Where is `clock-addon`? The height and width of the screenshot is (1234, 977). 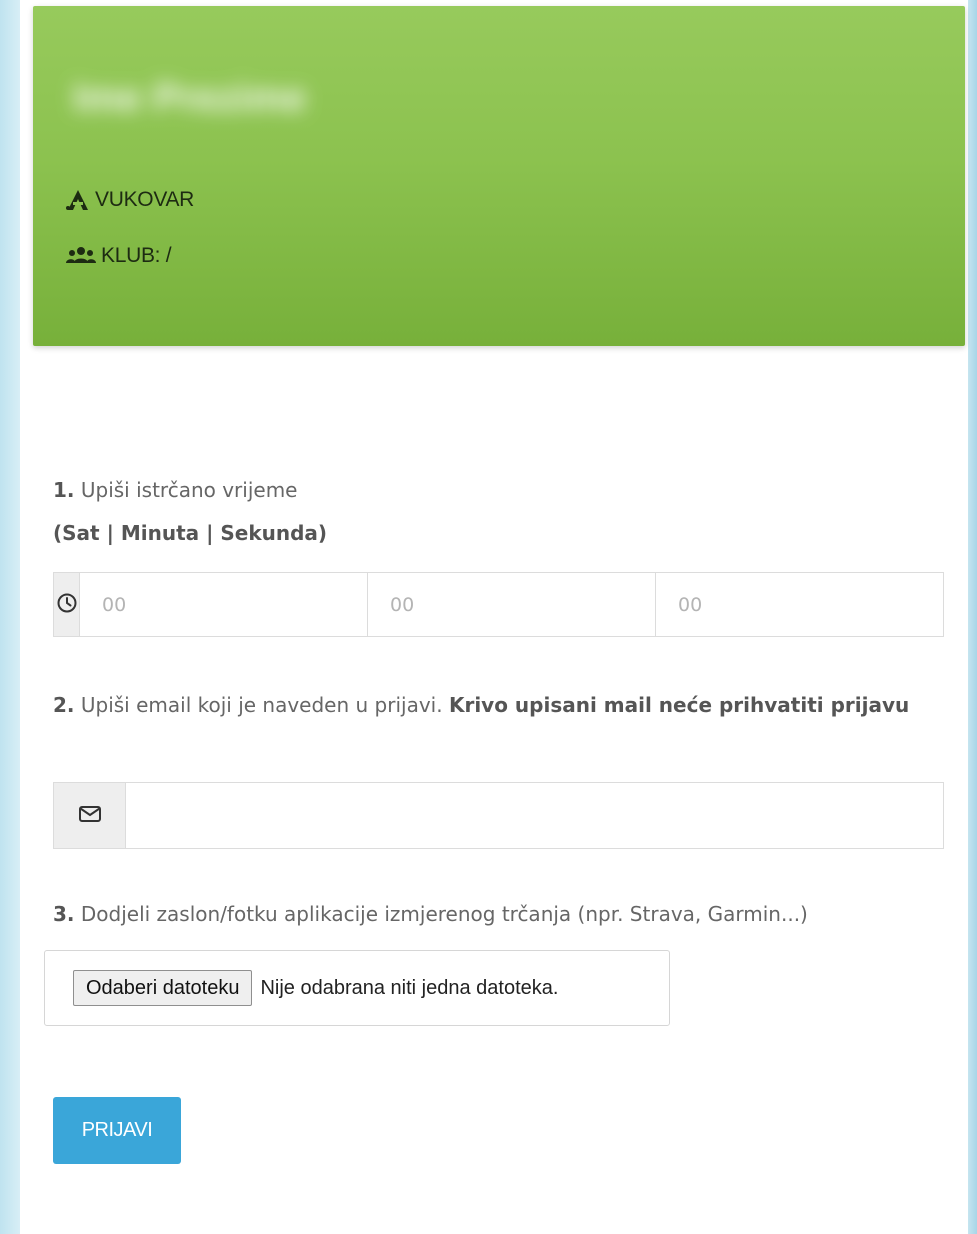
clock-addon is located at coordinates (67, 604).